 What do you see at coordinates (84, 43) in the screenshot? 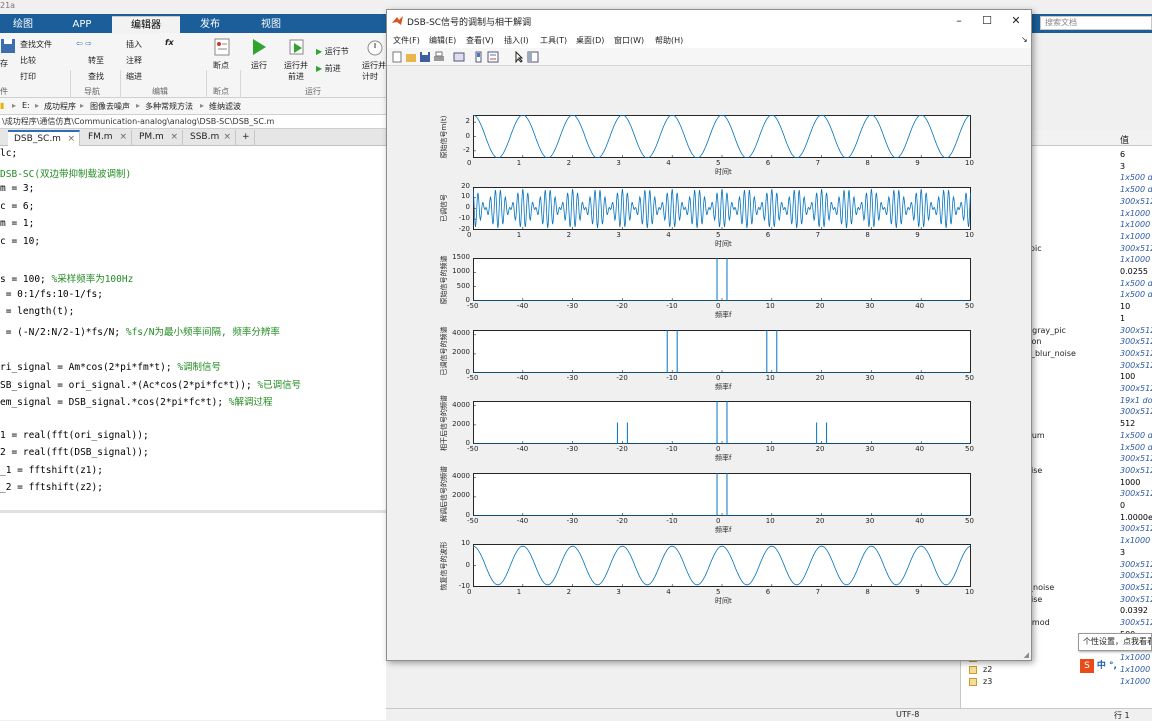
I see `back-forward-icon: ⇦ ⇨` at bounding box center [84, 43].